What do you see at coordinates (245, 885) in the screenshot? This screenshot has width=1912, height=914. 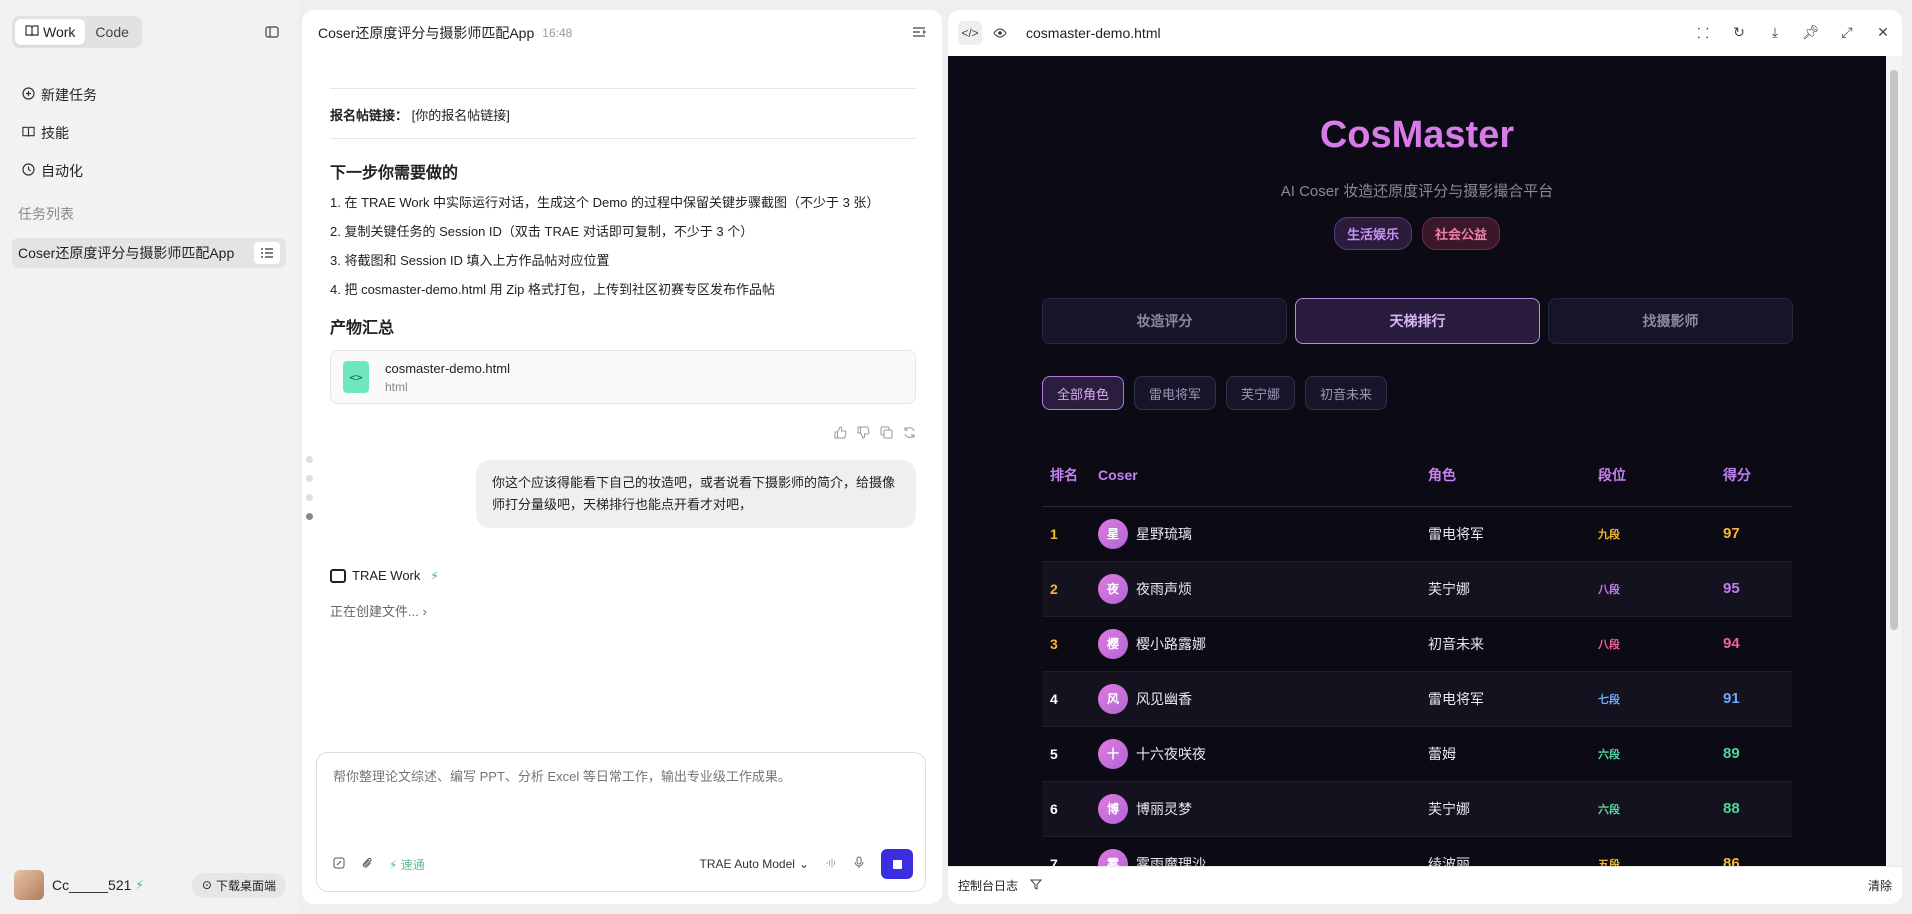 I see `download-desktop-label: 下载桌面端` at bounding box center [245, 885].